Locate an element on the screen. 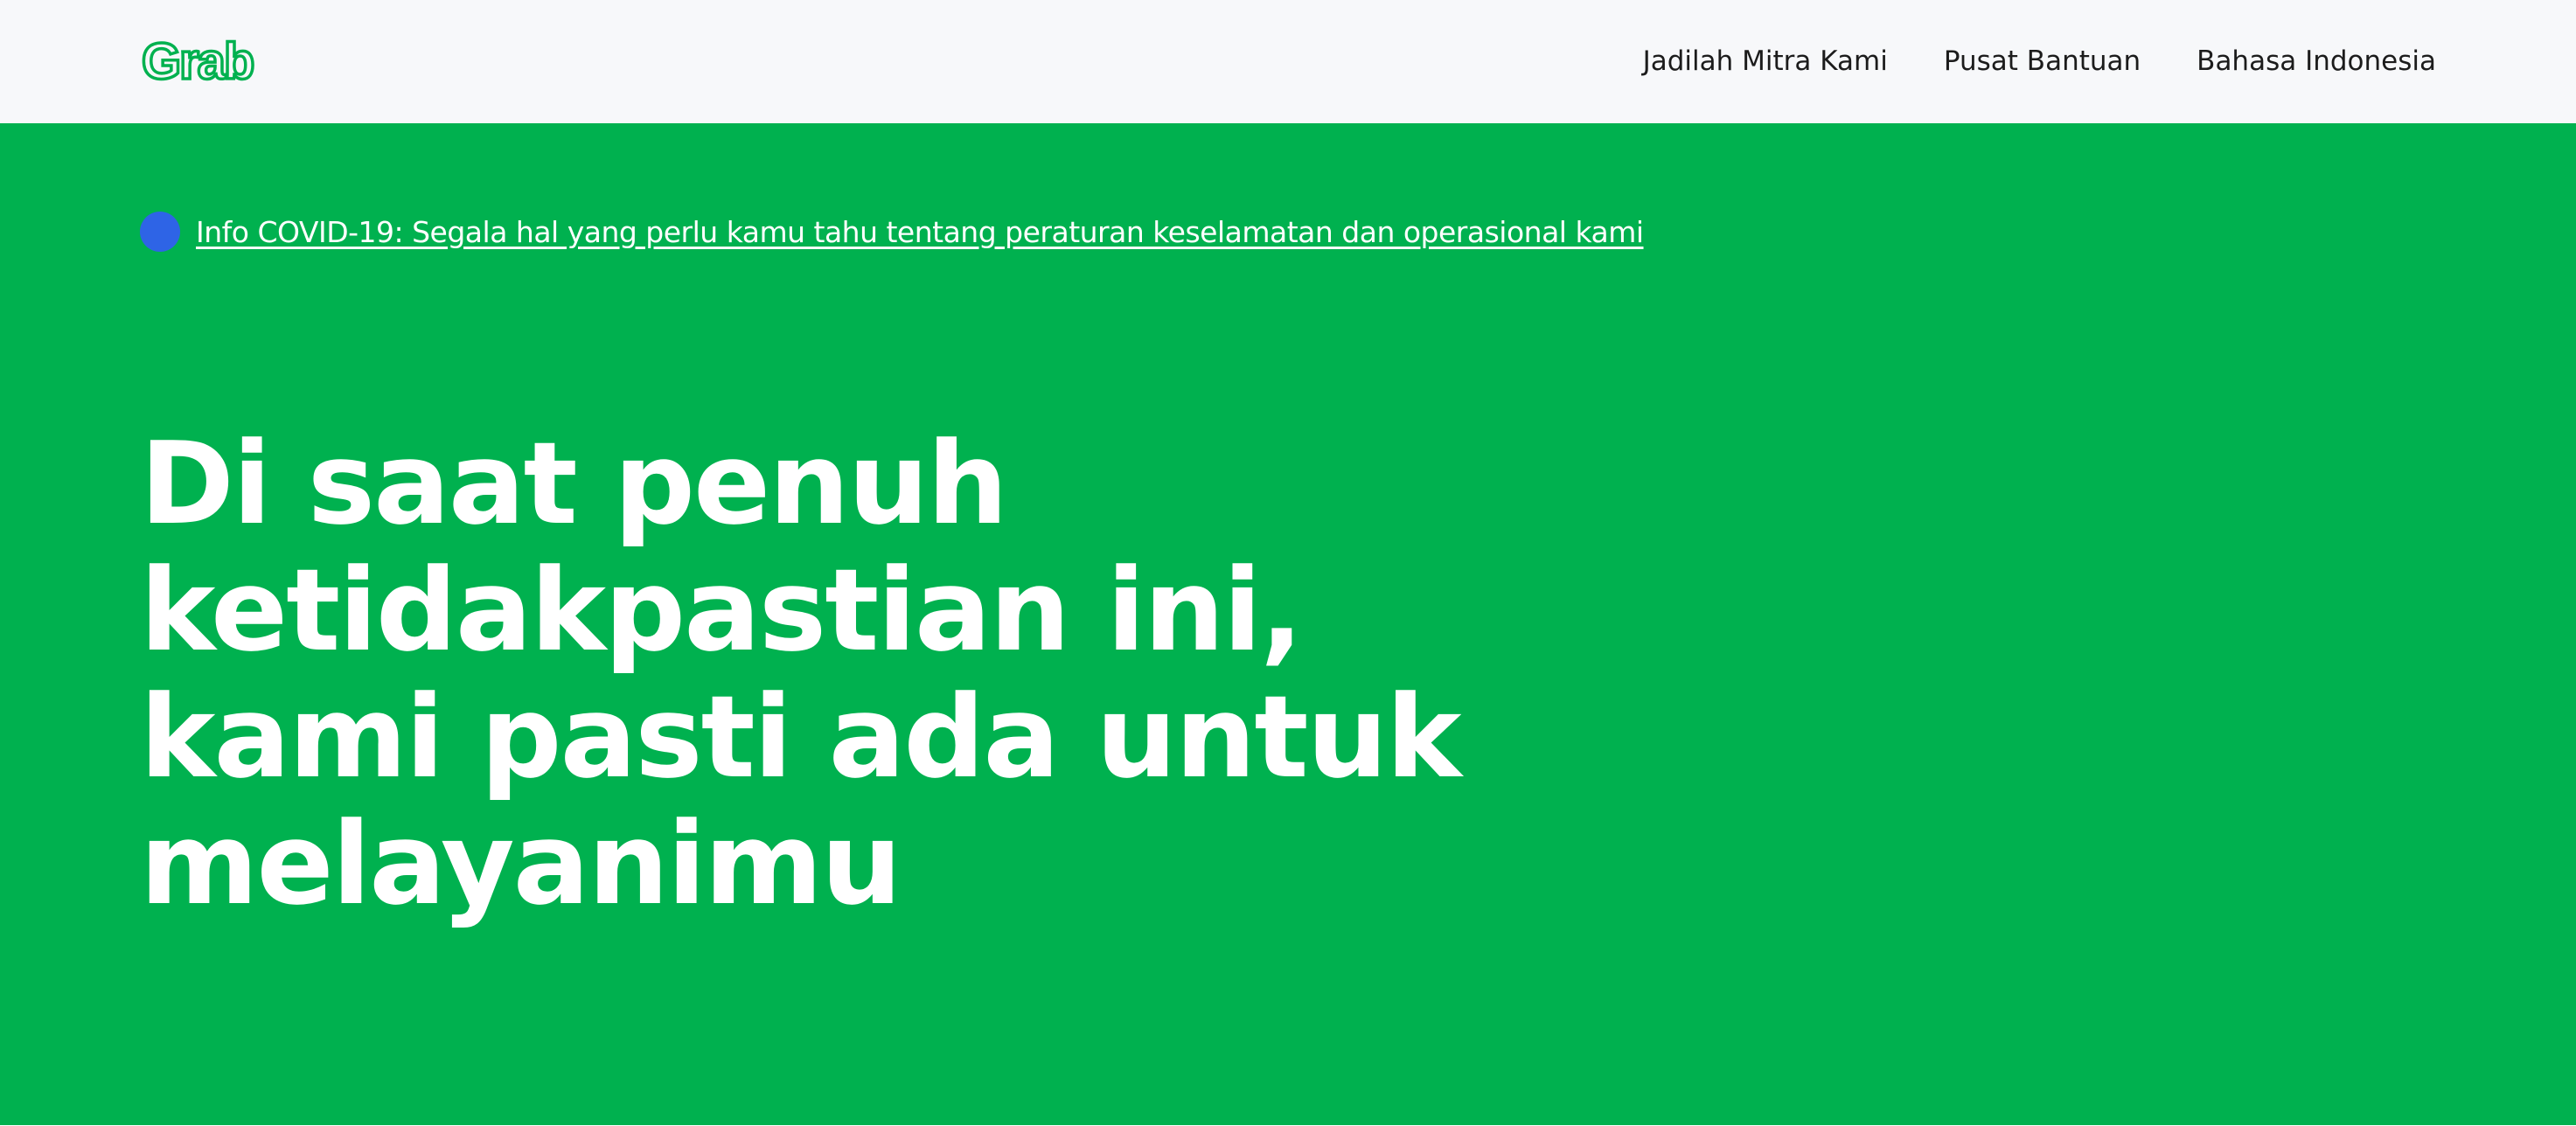 This screenshot has height=1126, width=2576. nav-help-center-link: Pusat Bantuan is located at coordinates (2042, 61).